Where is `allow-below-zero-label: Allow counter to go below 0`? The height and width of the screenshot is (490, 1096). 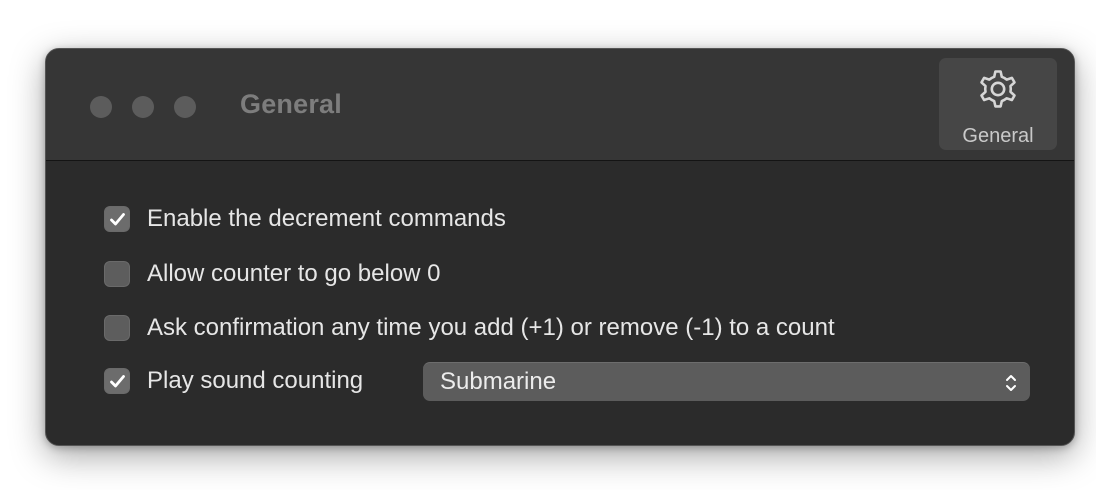
allow-below-zero-label: Allow counter to go below 0 is located at coordinates (294, 273).